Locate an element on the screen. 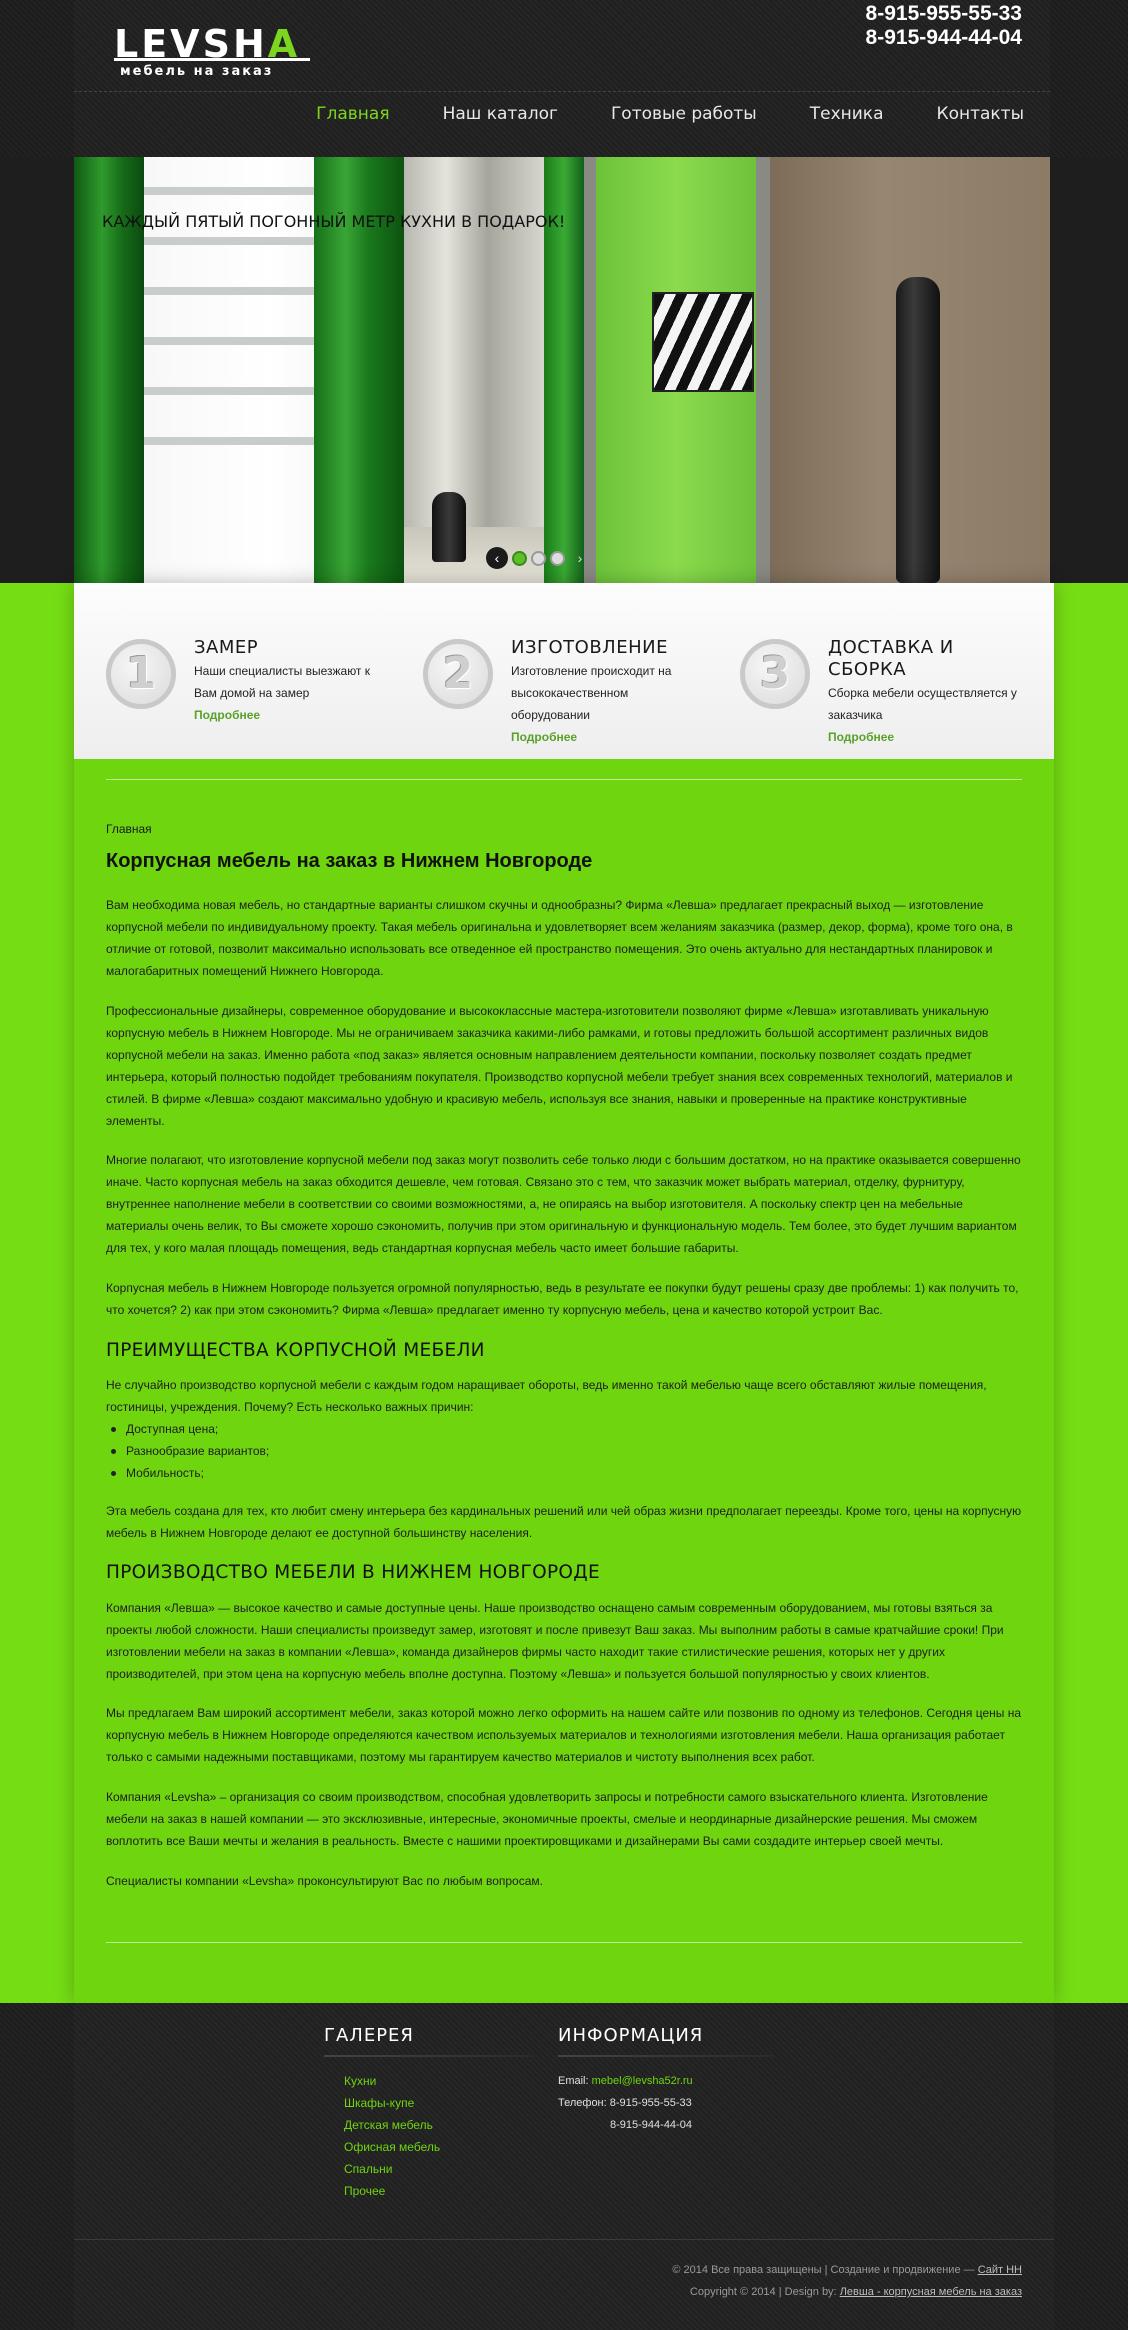  header-divider is located at coordinates (562, 91).